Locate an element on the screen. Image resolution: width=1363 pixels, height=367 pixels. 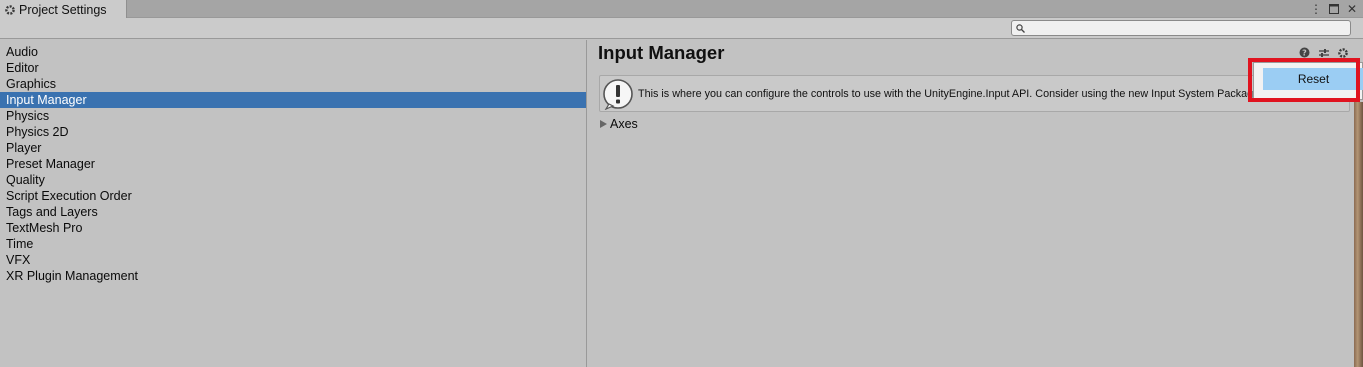
info-icon is located at coordinates (618, 94).